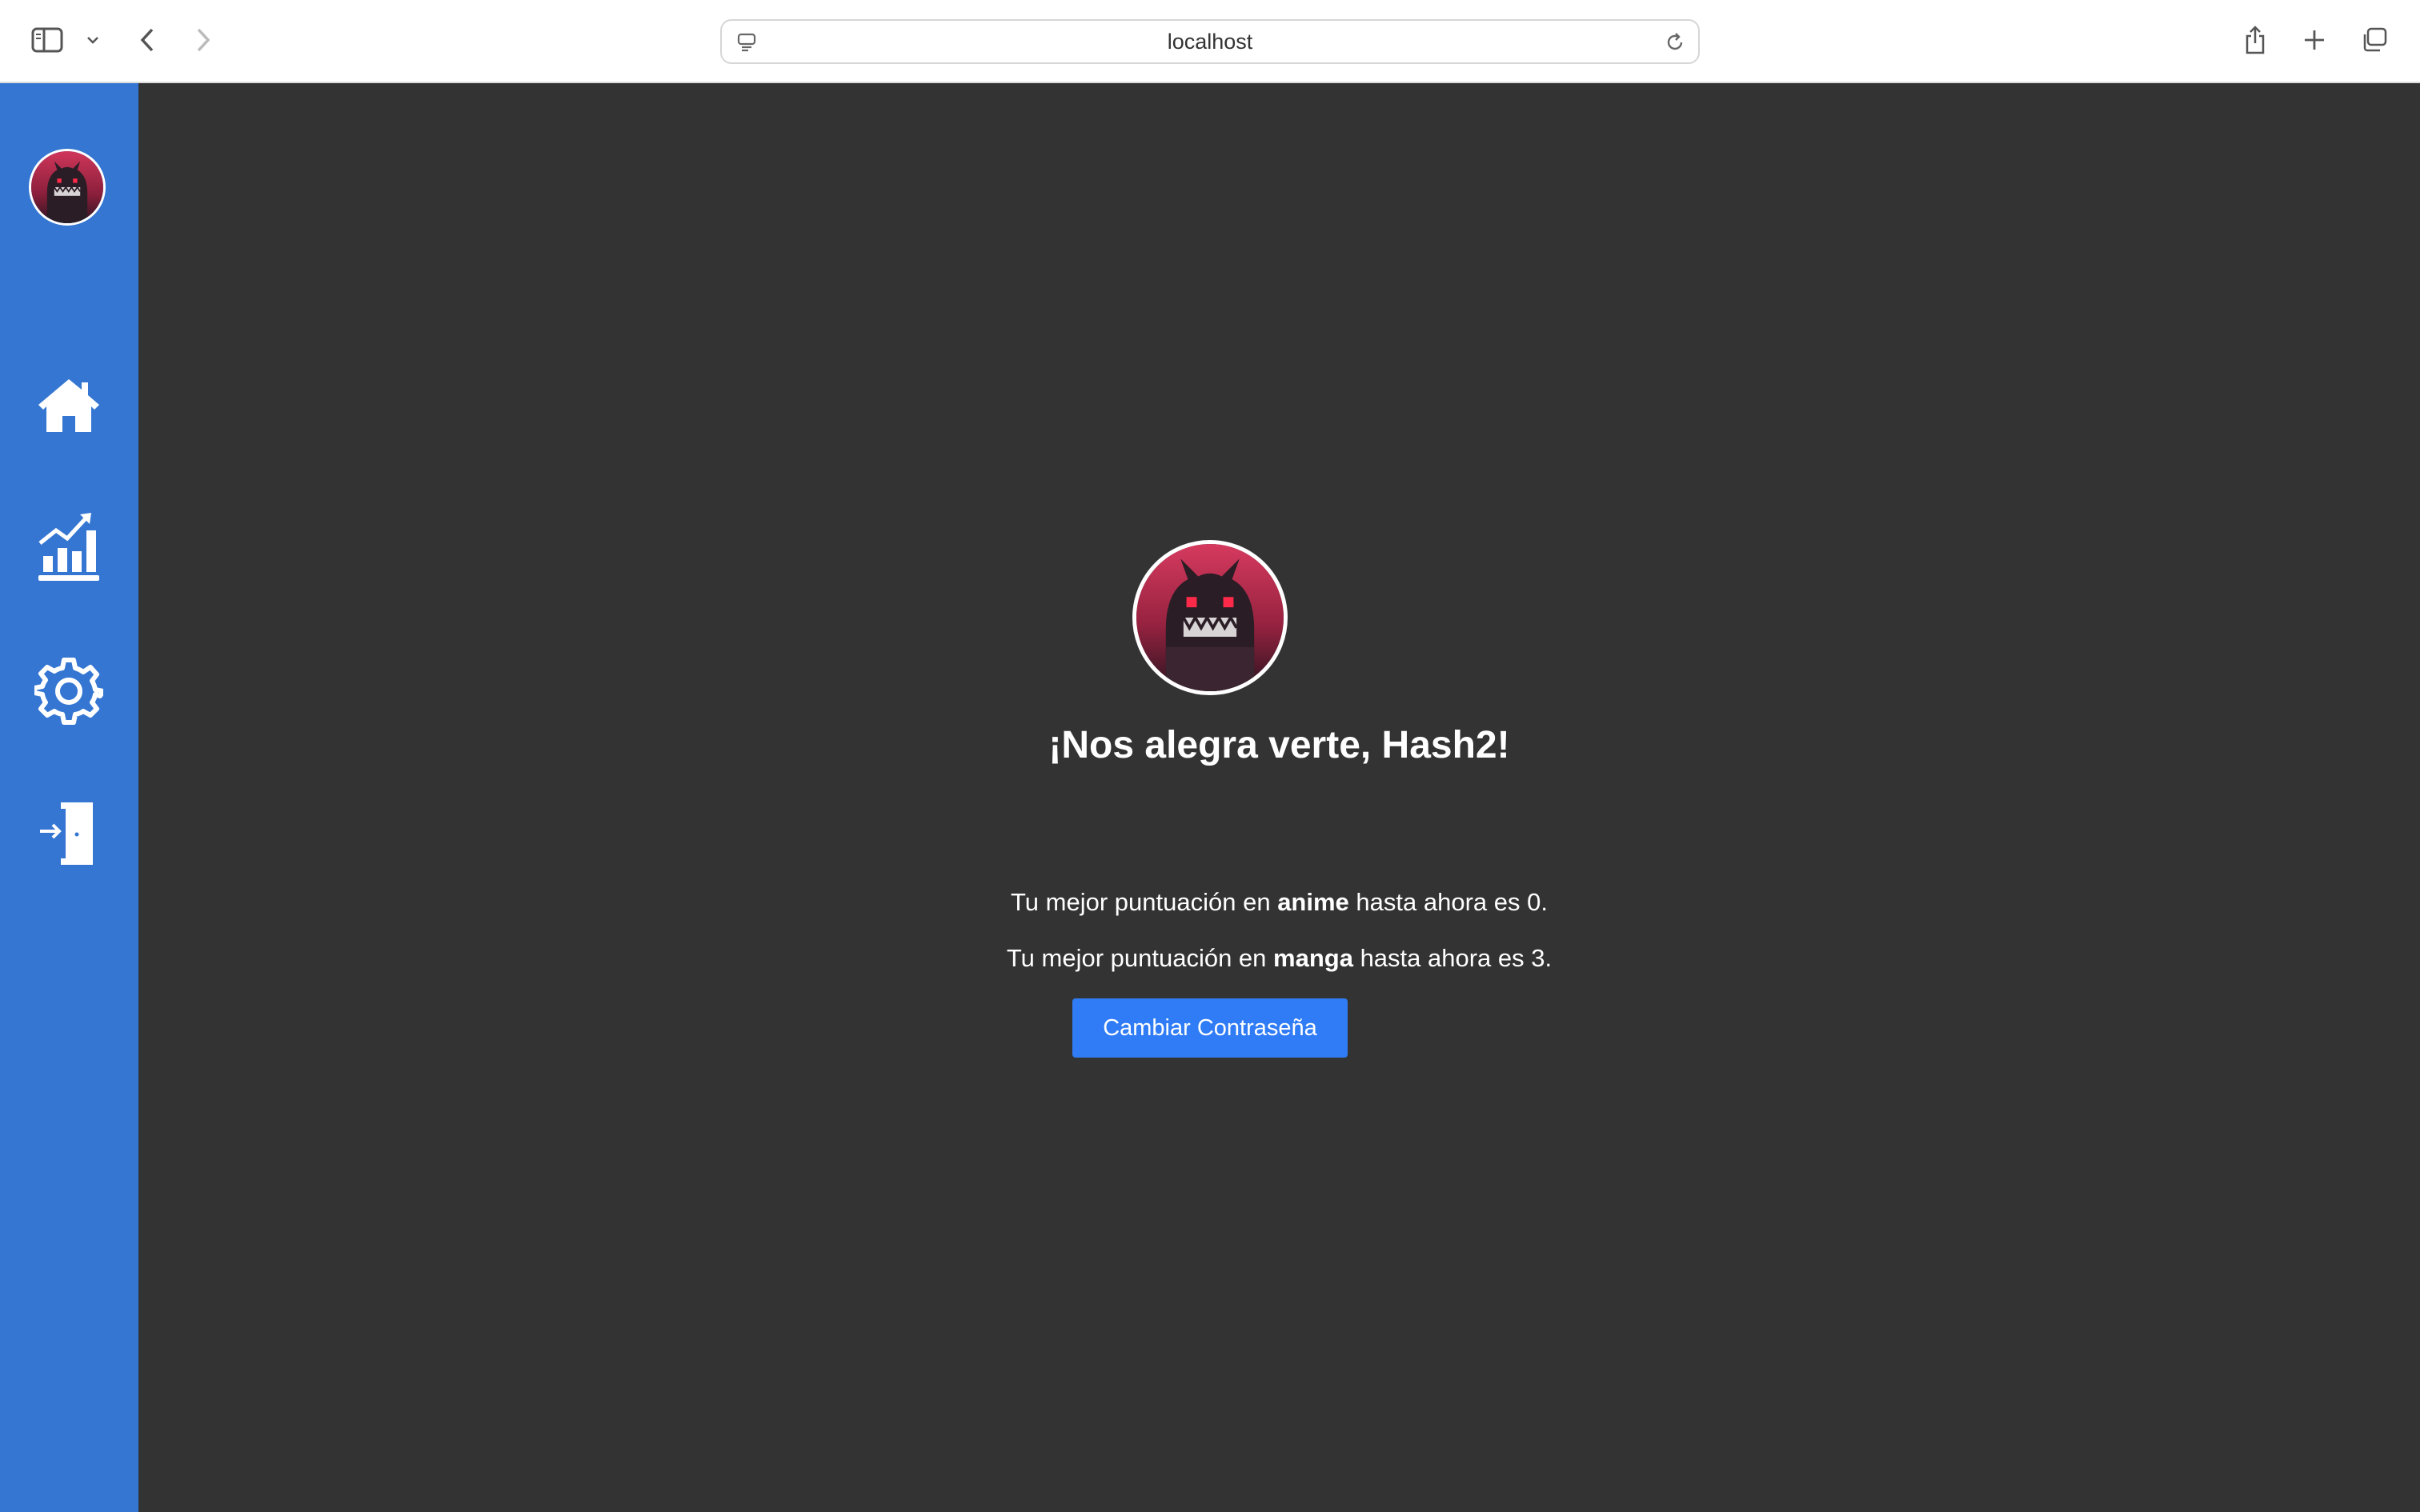 This screenshot has width=2420, height=1512. I want to click on share-icon, so click(2255, 40).